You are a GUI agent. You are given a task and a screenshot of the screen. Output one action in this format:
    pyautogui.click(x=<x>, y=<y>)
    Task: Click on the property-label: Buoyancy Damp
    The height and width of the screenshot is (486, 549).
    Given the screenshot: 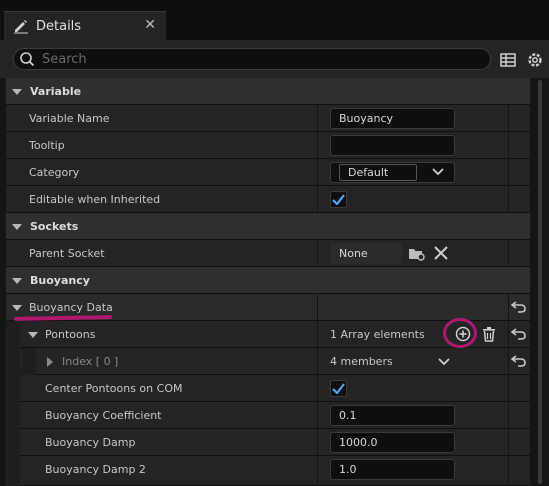 What is the action you would take?
    pyautogui.click(x=90, y=442)
    